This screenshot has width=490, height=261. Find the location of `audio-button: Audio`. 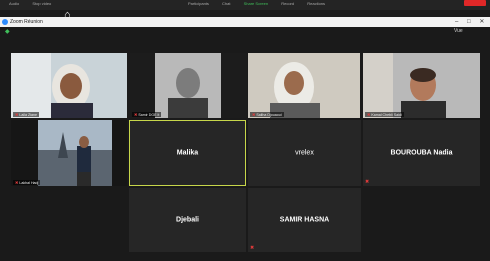

audio-button: Audio is located at coordinates (14, 3).